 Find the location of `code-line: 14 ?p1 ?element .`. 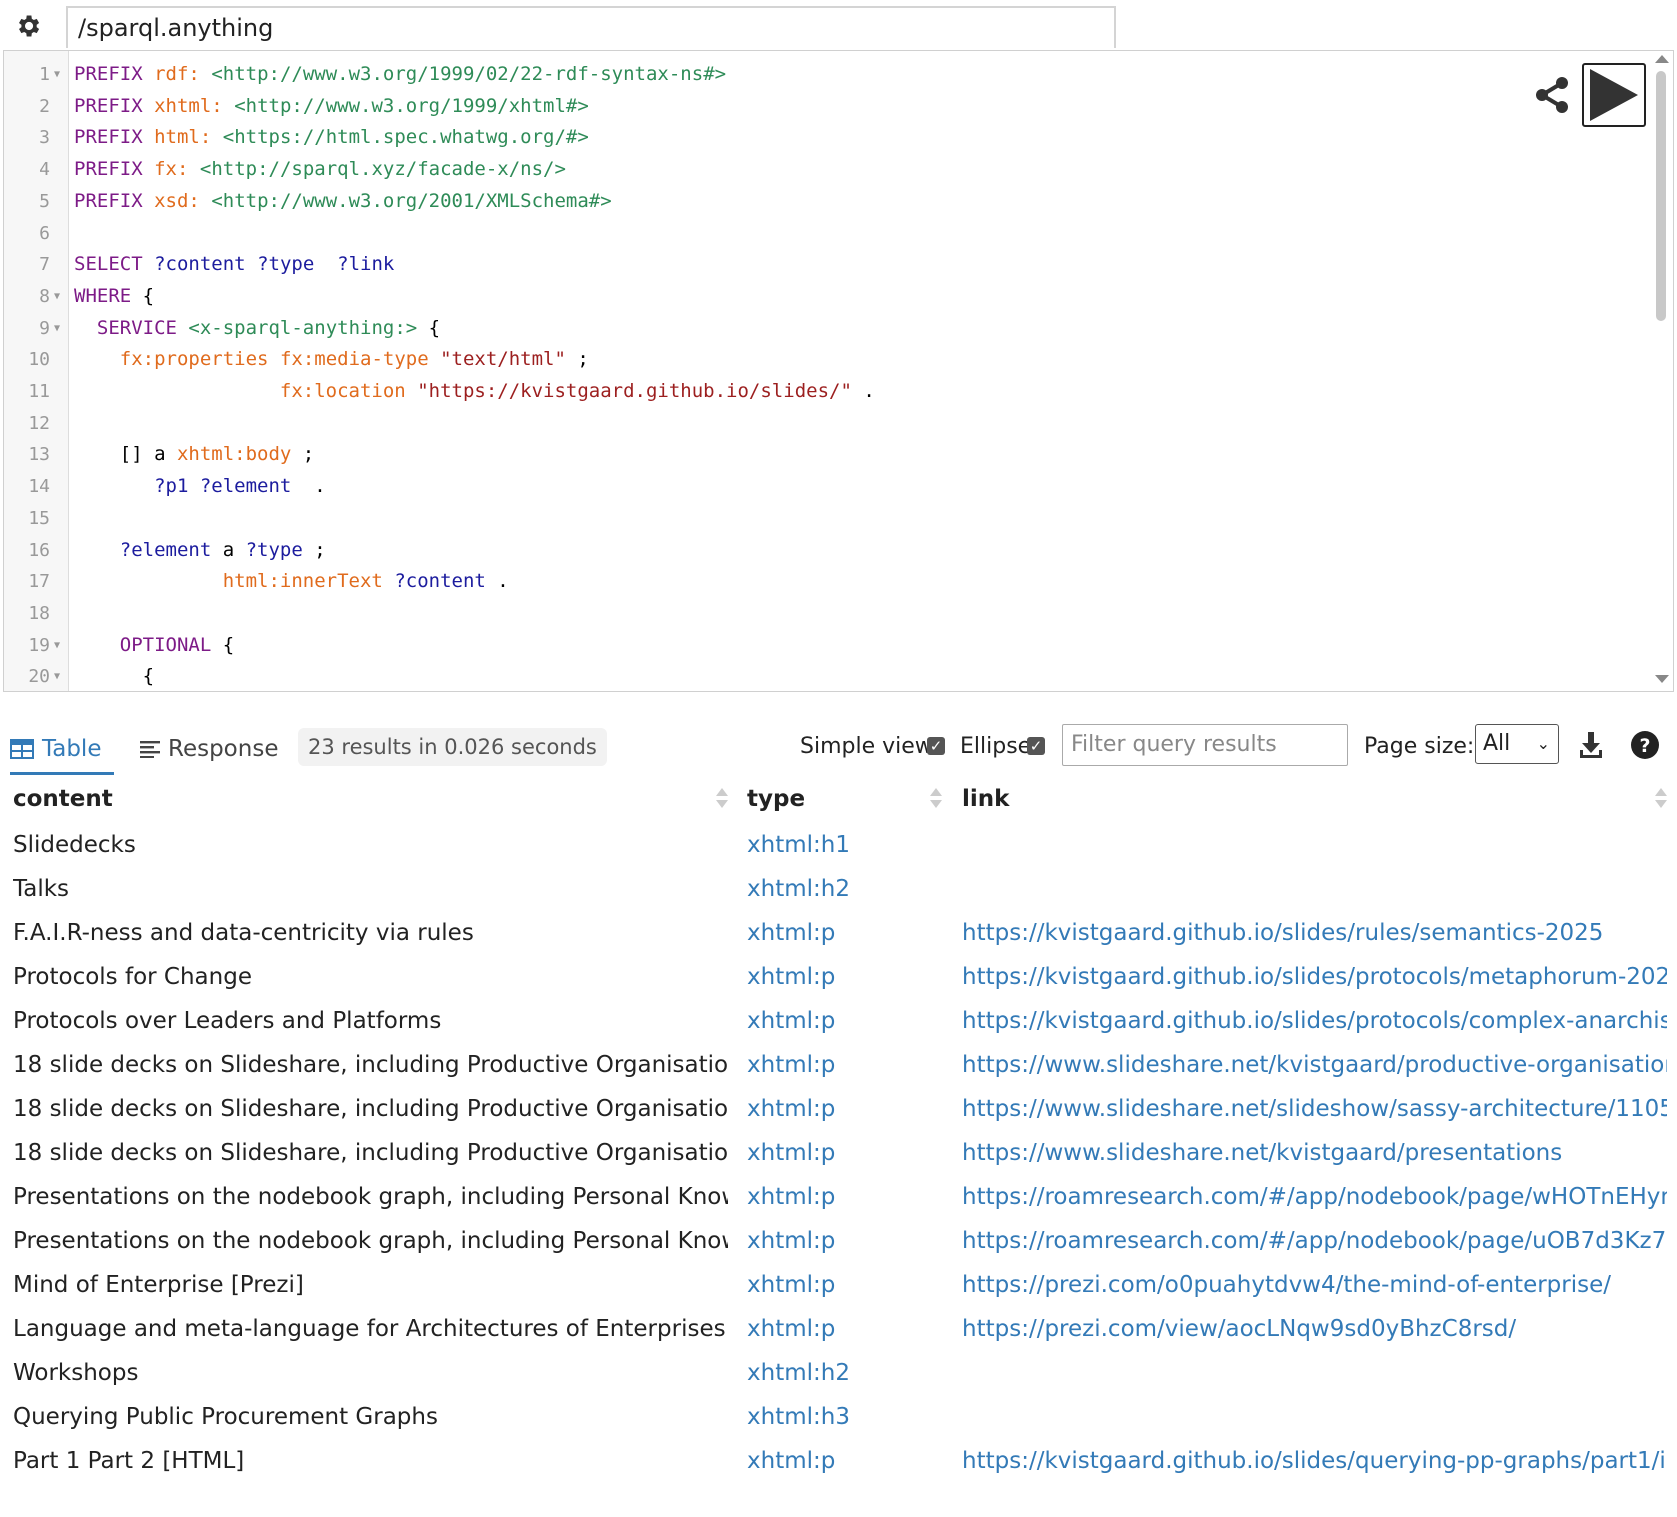

code-line: 14 ?p1 ?element . is located at coordinates (804, 486).